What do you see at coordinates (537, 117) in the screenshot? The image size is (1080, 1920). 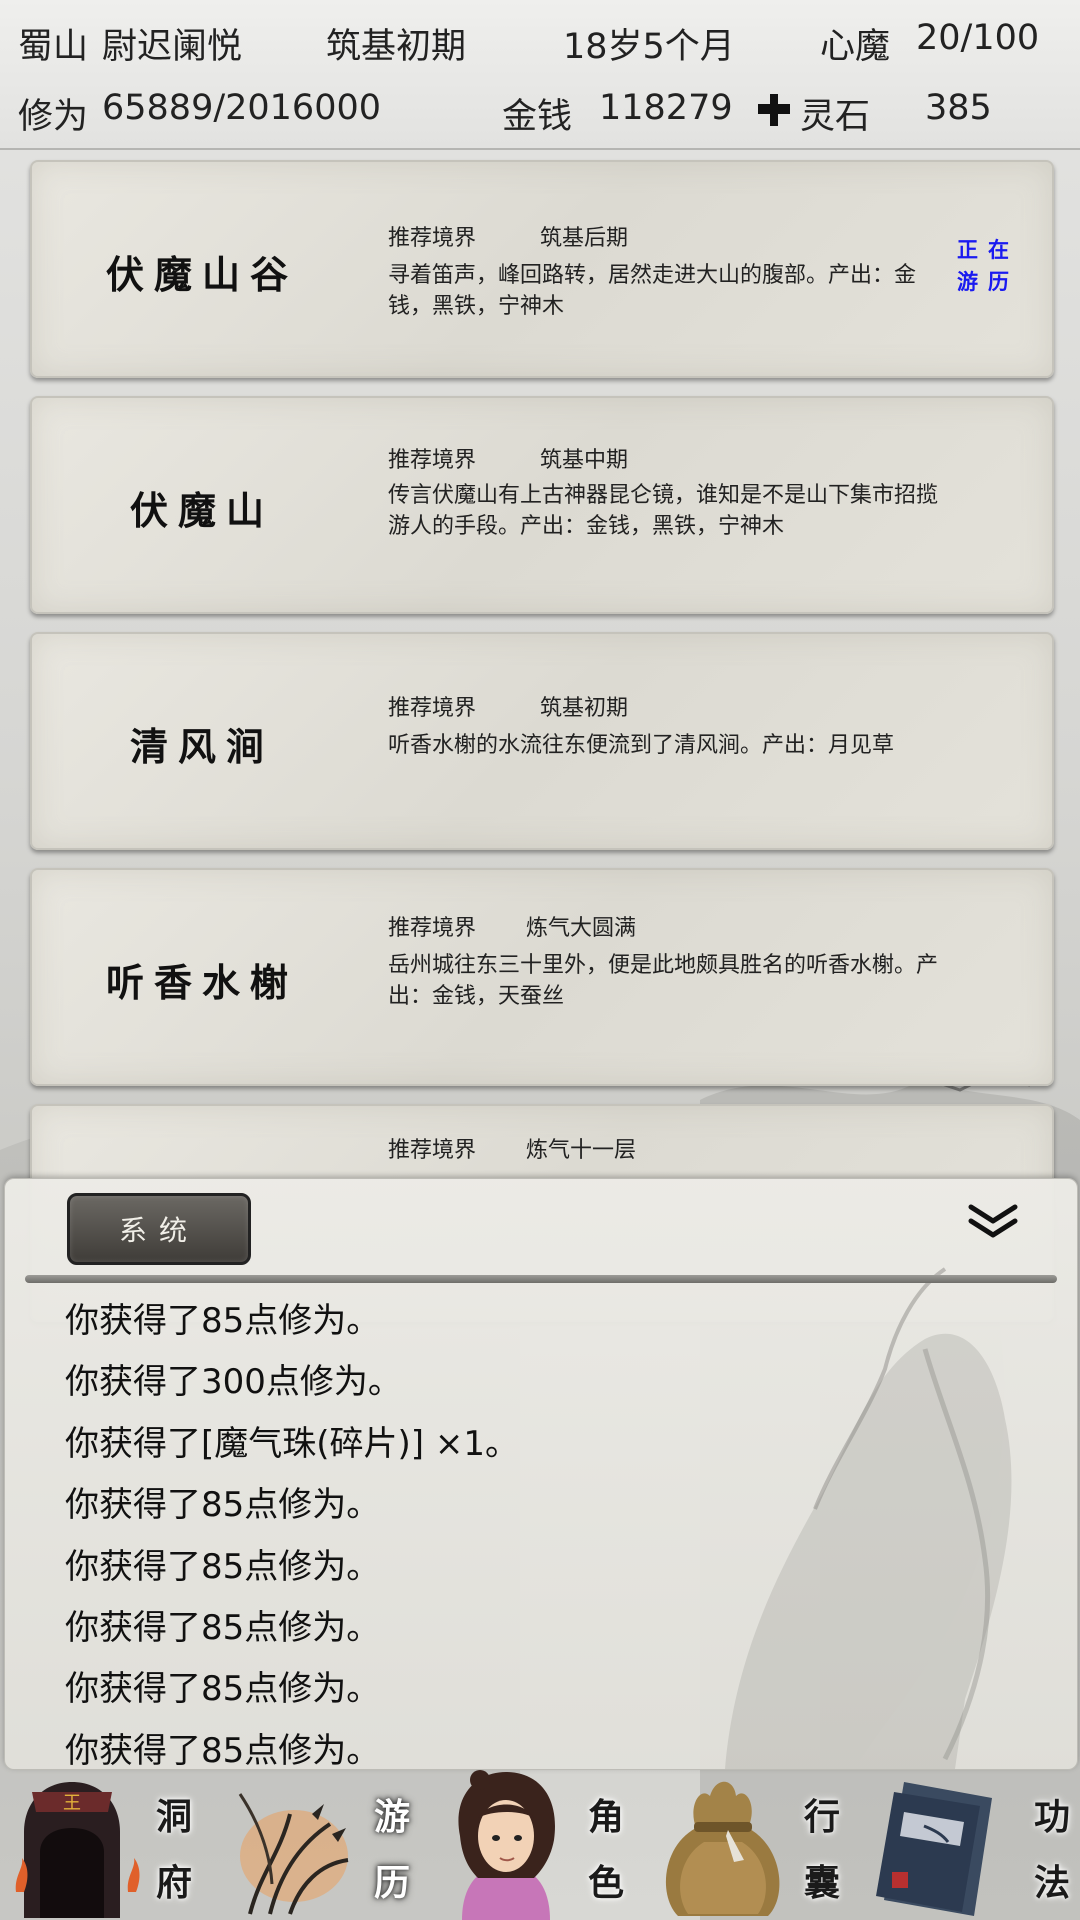 I see `money-label: 金钱` at bounding box center [537, 117].